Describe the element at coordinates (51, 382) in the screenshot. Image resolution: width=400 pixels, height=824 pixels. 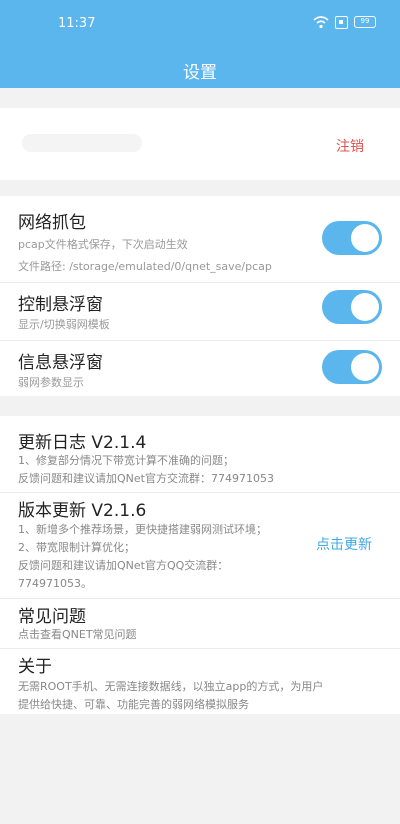
I see `info-float-desc: 弱网参数显示` at that location.